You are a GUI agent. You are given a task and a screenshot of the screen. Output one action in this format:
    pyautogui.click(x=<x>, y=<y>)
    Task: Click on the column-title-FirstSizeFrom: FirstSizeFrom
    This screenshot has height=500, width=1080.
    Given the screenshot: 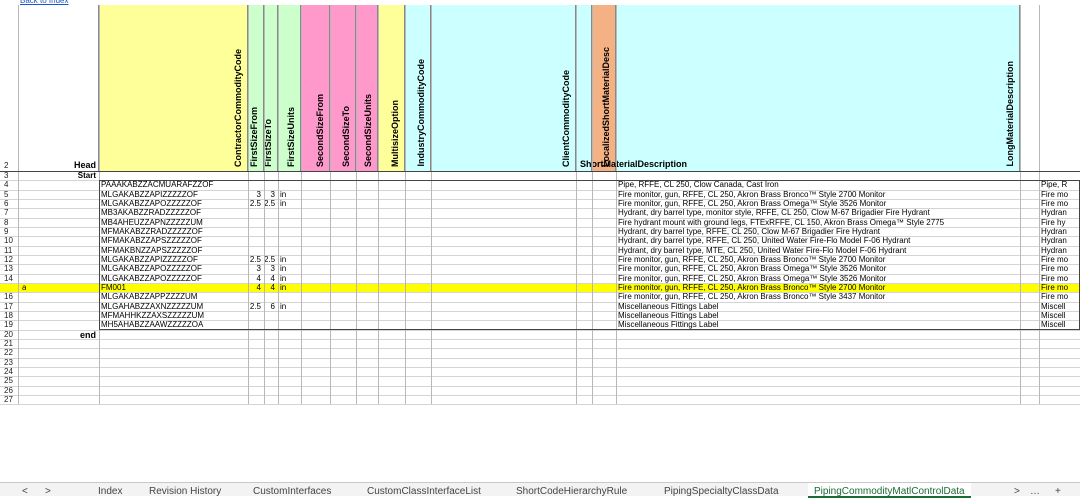 What is the action you would take?
    pyautogui.click(x=254, y=136)
    